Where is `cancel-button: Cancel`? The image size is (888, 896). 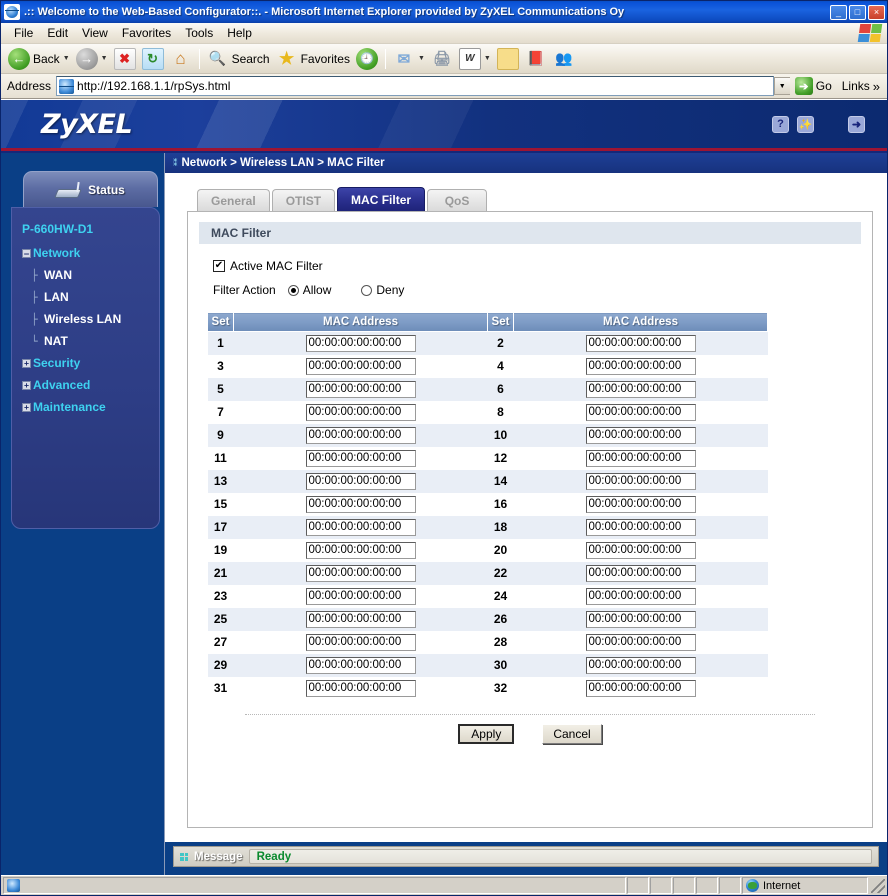 cancel-button: Cancel is located at coordinates (572, 733).